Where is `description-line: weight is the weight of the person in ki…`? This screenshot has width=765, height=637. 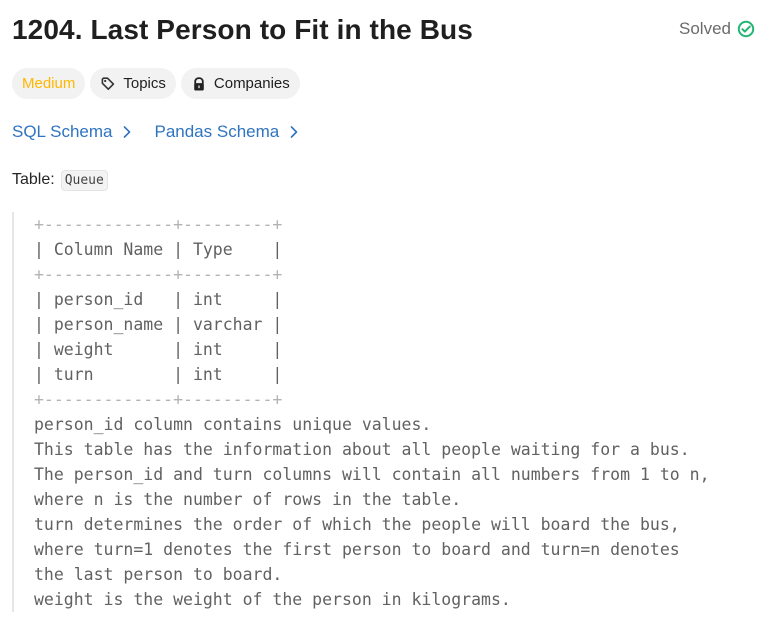
description-line: weight is the weight of the person in ki… is located at coordinates (272, 599).